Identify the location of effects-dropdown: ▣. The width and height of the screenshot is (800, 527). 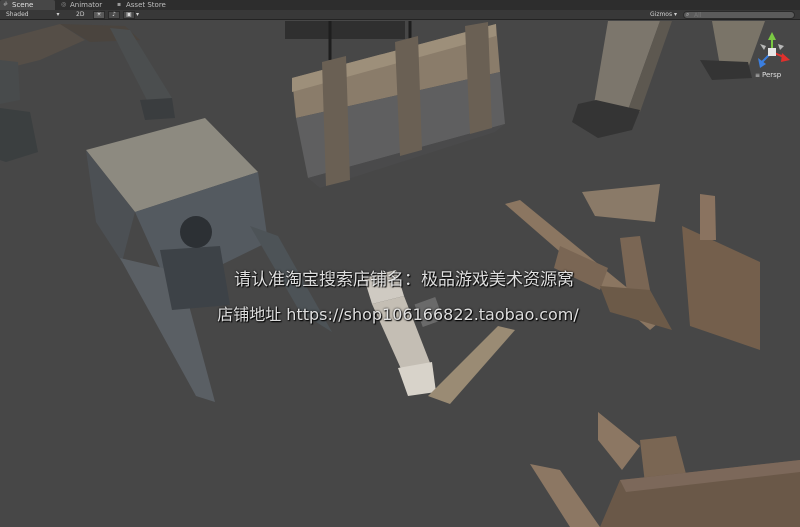
(129, 15).